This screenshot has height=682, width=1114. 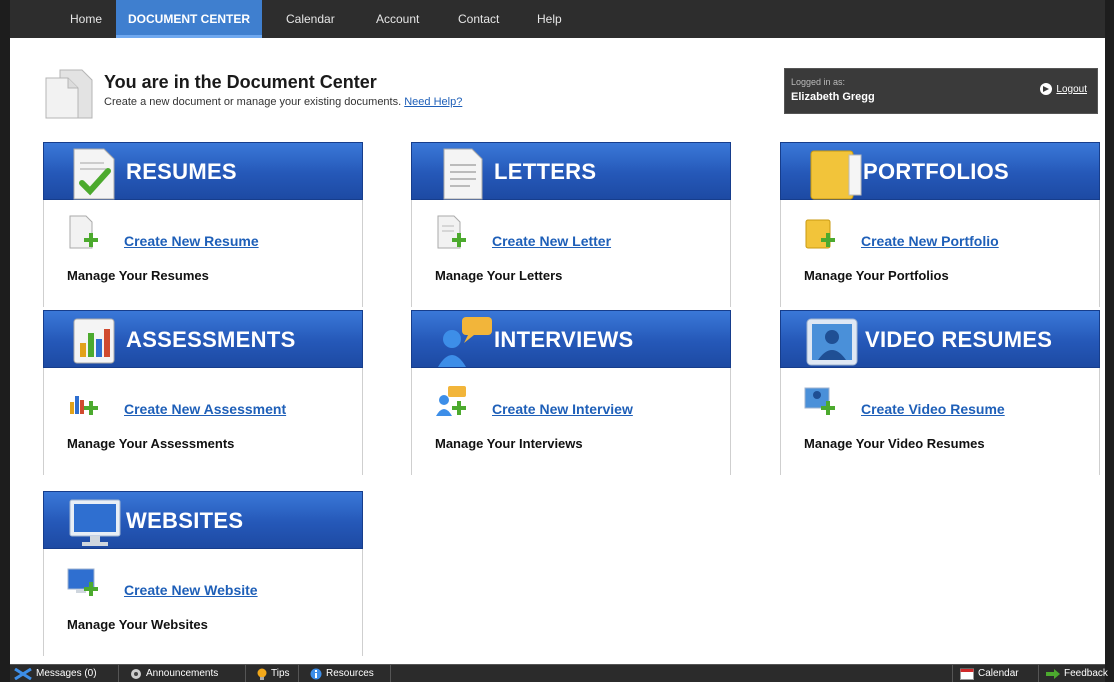 I want to click on logout-icon, so click(x=1046, y=89).